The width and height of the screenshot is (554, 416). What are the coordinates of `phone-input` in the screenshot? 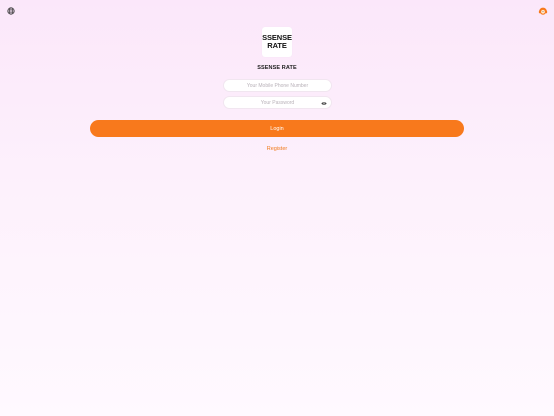 It's located at (277, 85).